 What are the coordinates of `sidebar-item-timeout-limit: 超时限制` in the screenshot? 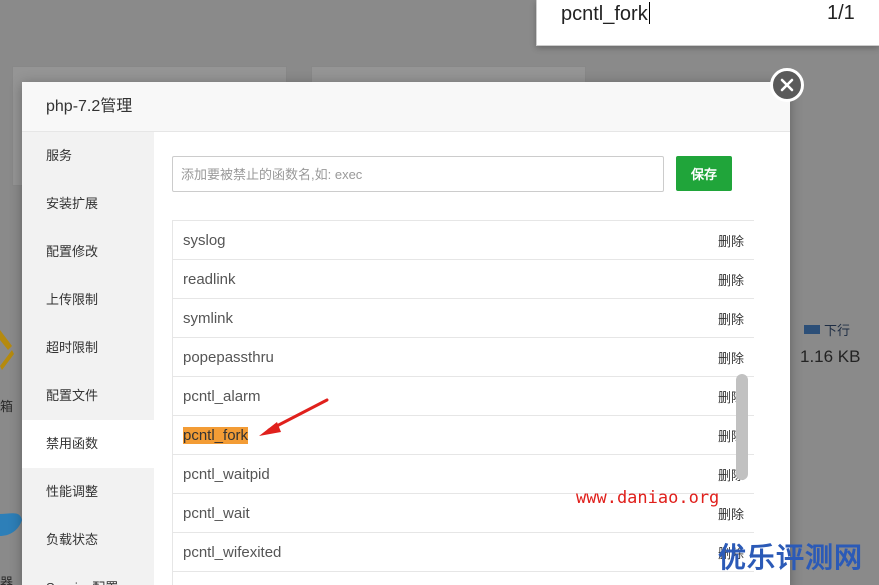 It's located at (88, 348).